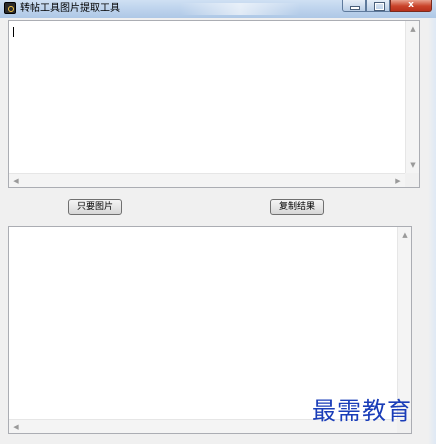  Describe the element at coordinates (412, 180) in the screenshot. I see `scrollbar-corner` at that location.